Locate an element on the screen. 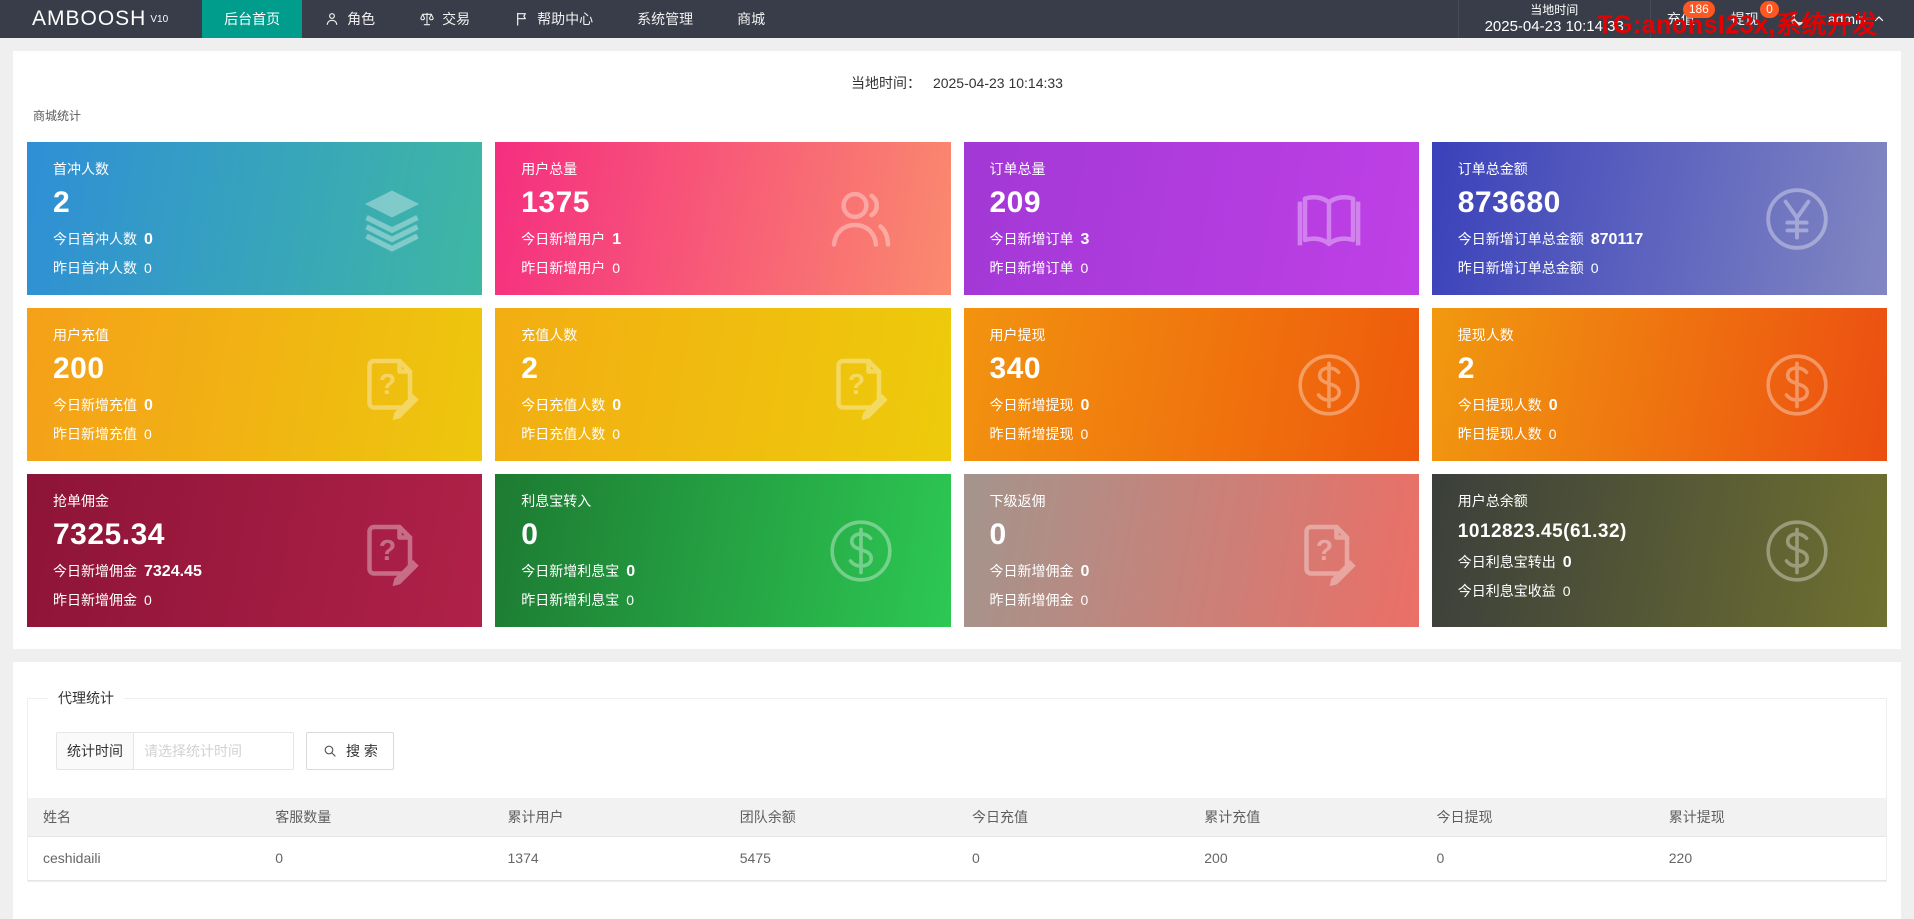 The image size is (1914, 919). stat-card-7: 提现人数 2 今日提现人数 0 昨日提现人数 0 is located at coordinates (1659, 384).